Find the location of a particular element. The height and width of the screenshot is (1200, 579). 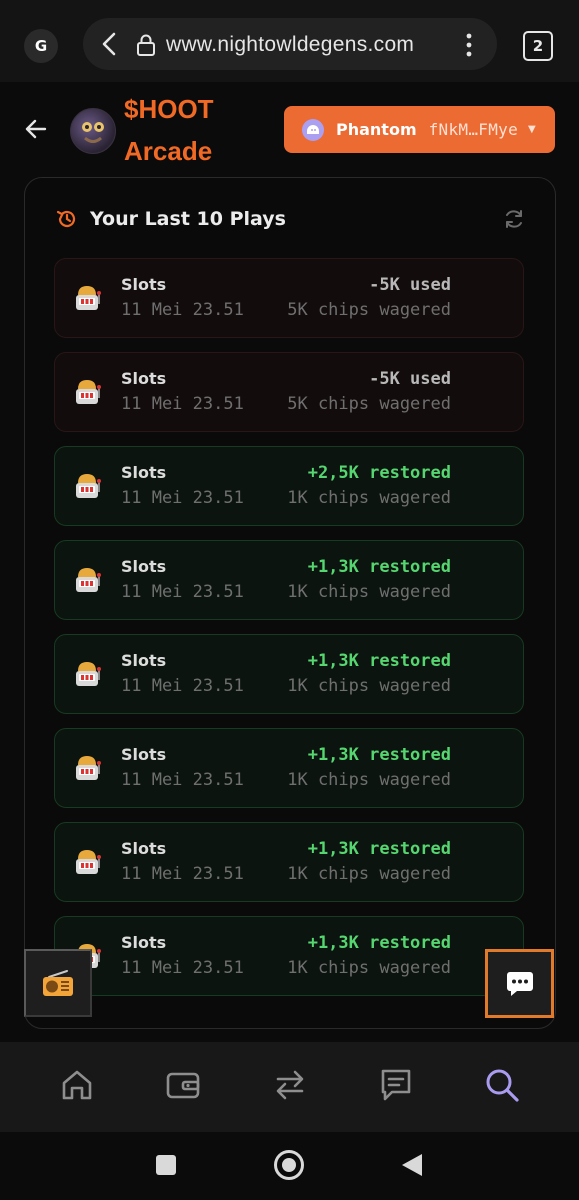

app-title-line1: $HOOT is located at coordinates (169, 109).